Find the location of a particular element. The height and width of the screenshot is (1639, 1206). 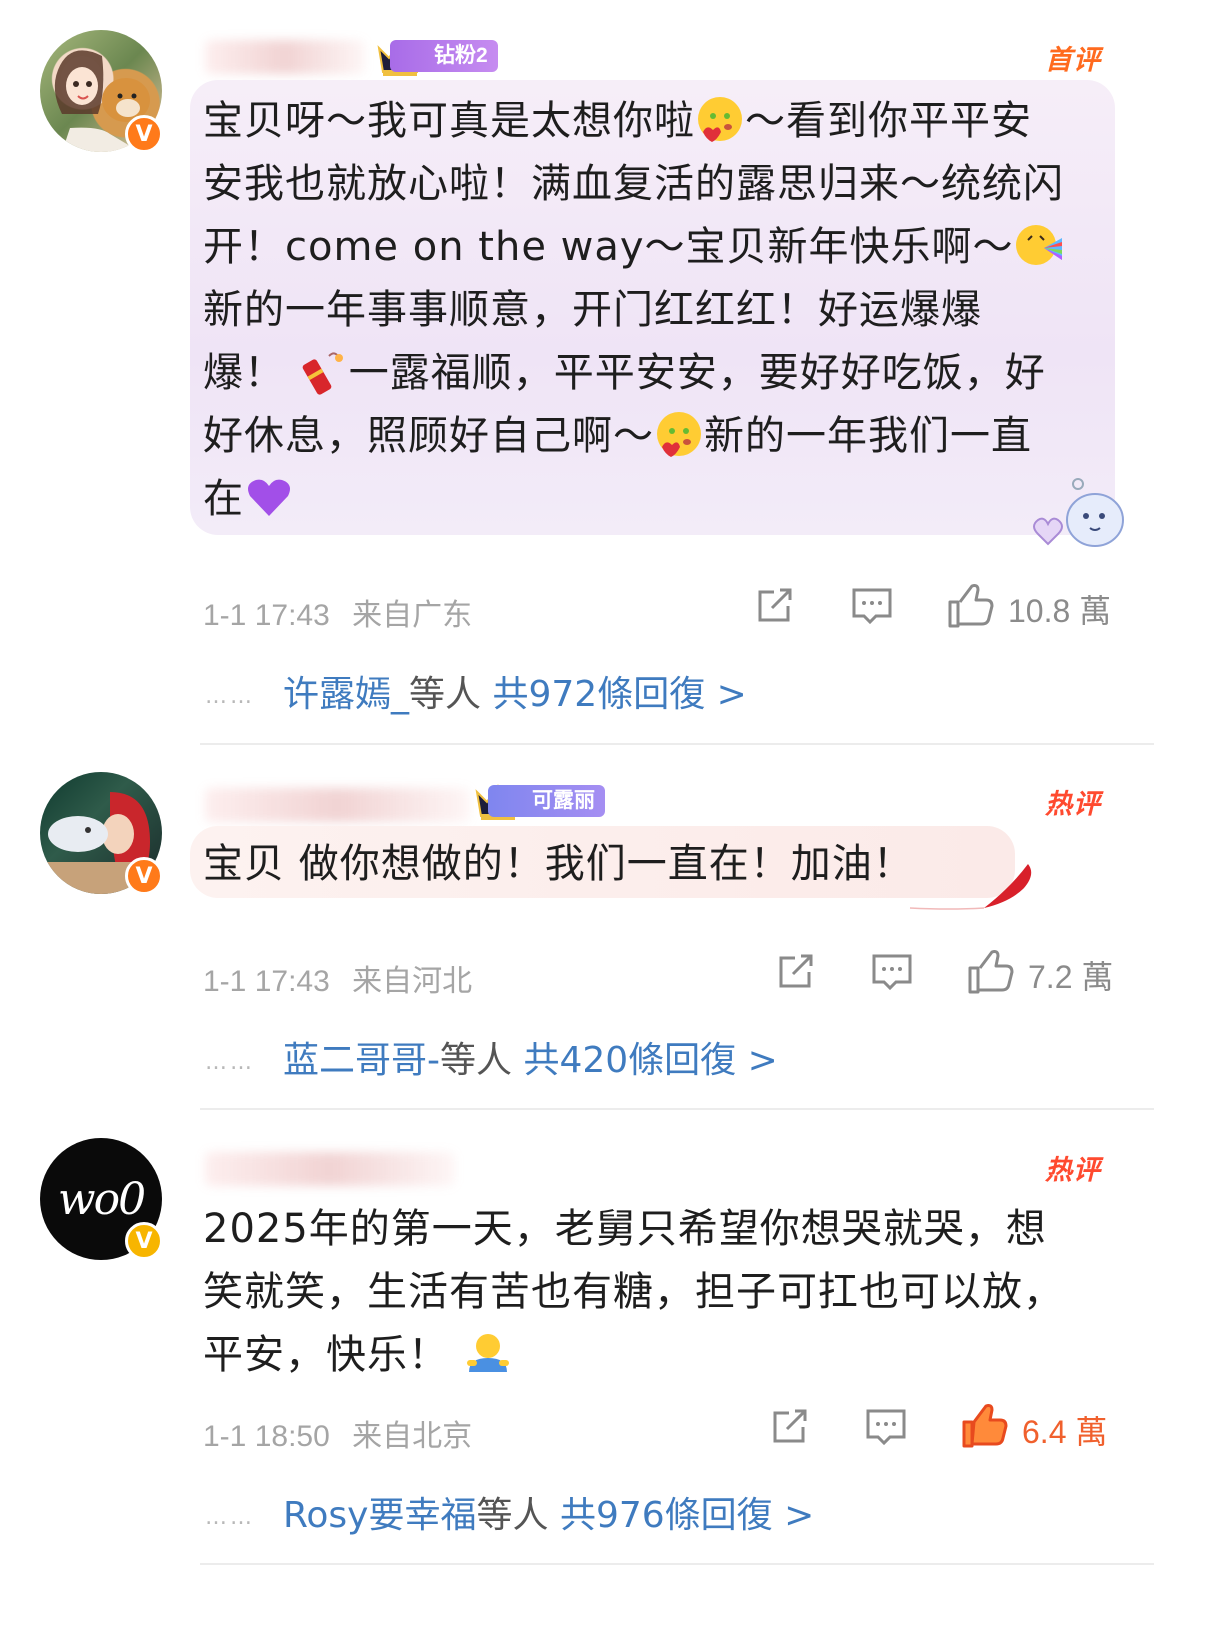

comment-location: 来自广东 is located at coordinates (412, 615).